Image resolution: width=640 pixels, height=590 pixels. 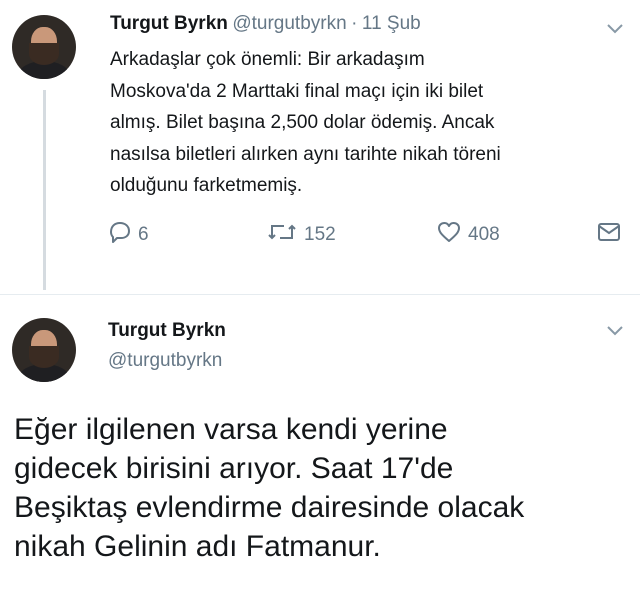 I want to click on reply-count: 6, so click(x=143, y=234).